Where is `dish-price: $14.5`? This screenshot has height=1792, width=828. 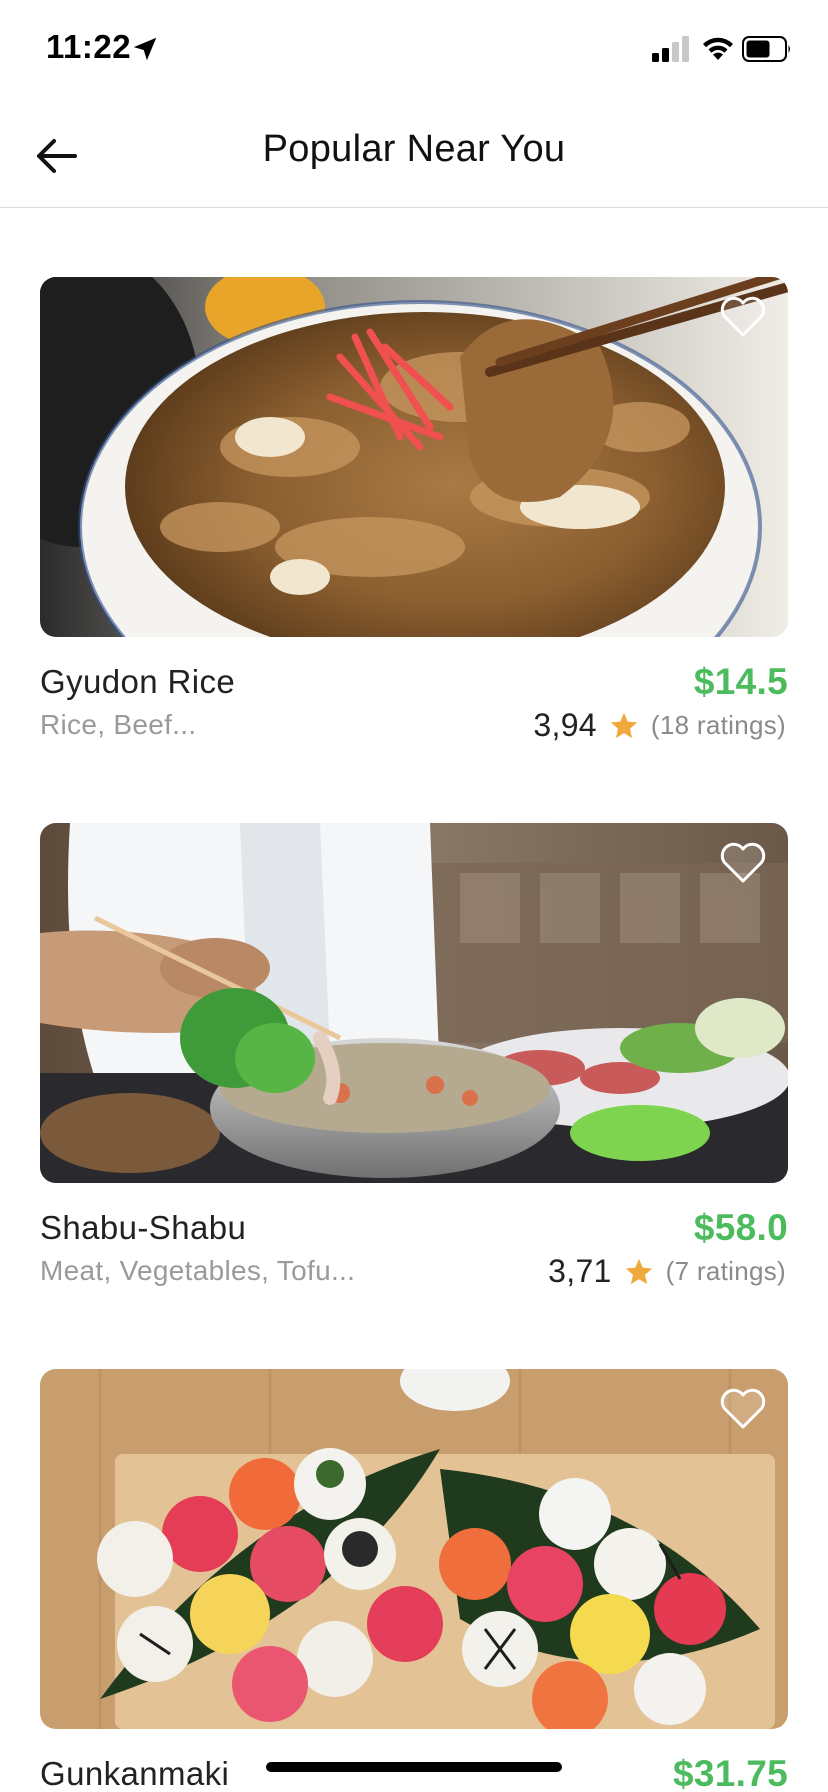
dish-price: $14.5 is located at coordinates (740, 681).